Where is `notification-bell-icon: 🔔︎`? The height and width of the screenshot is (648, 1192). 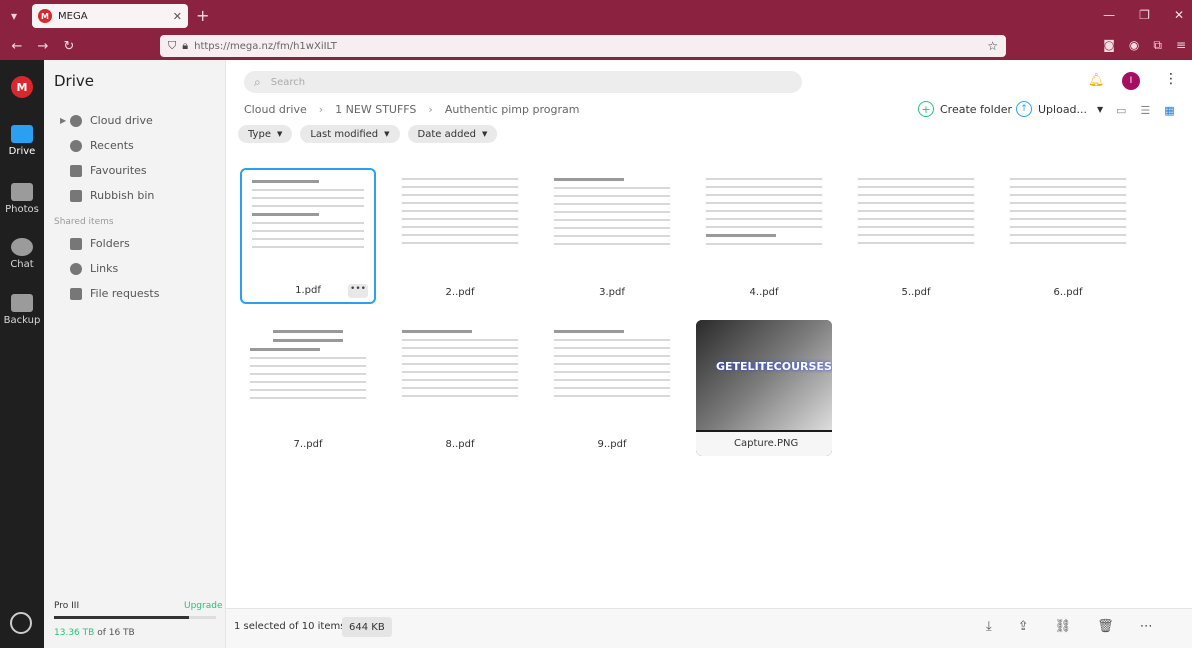
notification-bell-icon: 🔔︎ is located at coordinates (1096, 80).